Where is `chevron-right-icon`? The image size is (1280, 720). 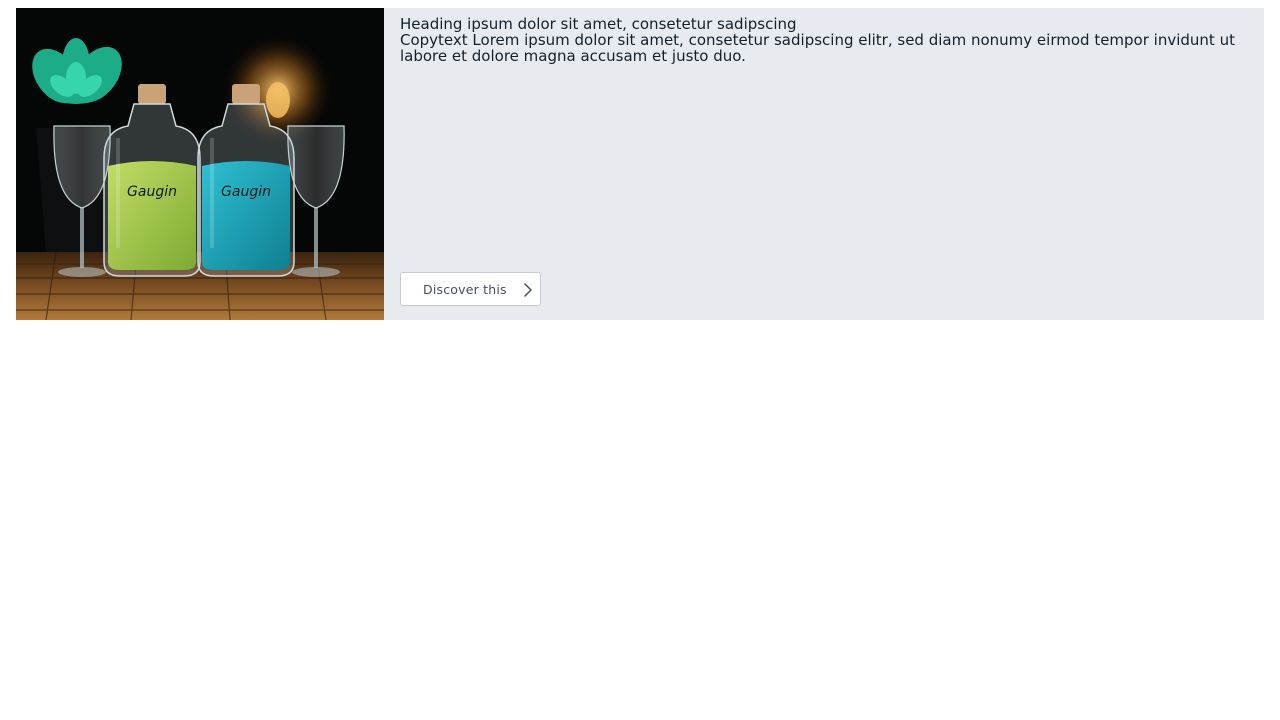
chevron-right-icon is located at coordinates (528, 290).